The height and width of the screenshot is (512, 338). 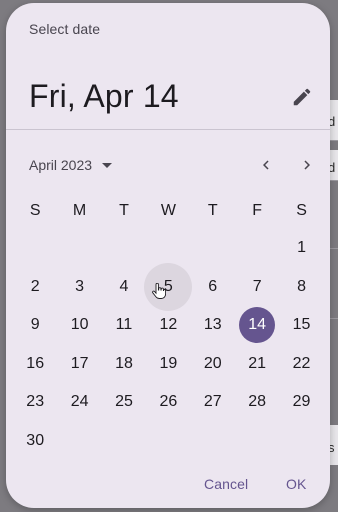 I want to click on calendar-day: 8, so click(x=301, y=287).